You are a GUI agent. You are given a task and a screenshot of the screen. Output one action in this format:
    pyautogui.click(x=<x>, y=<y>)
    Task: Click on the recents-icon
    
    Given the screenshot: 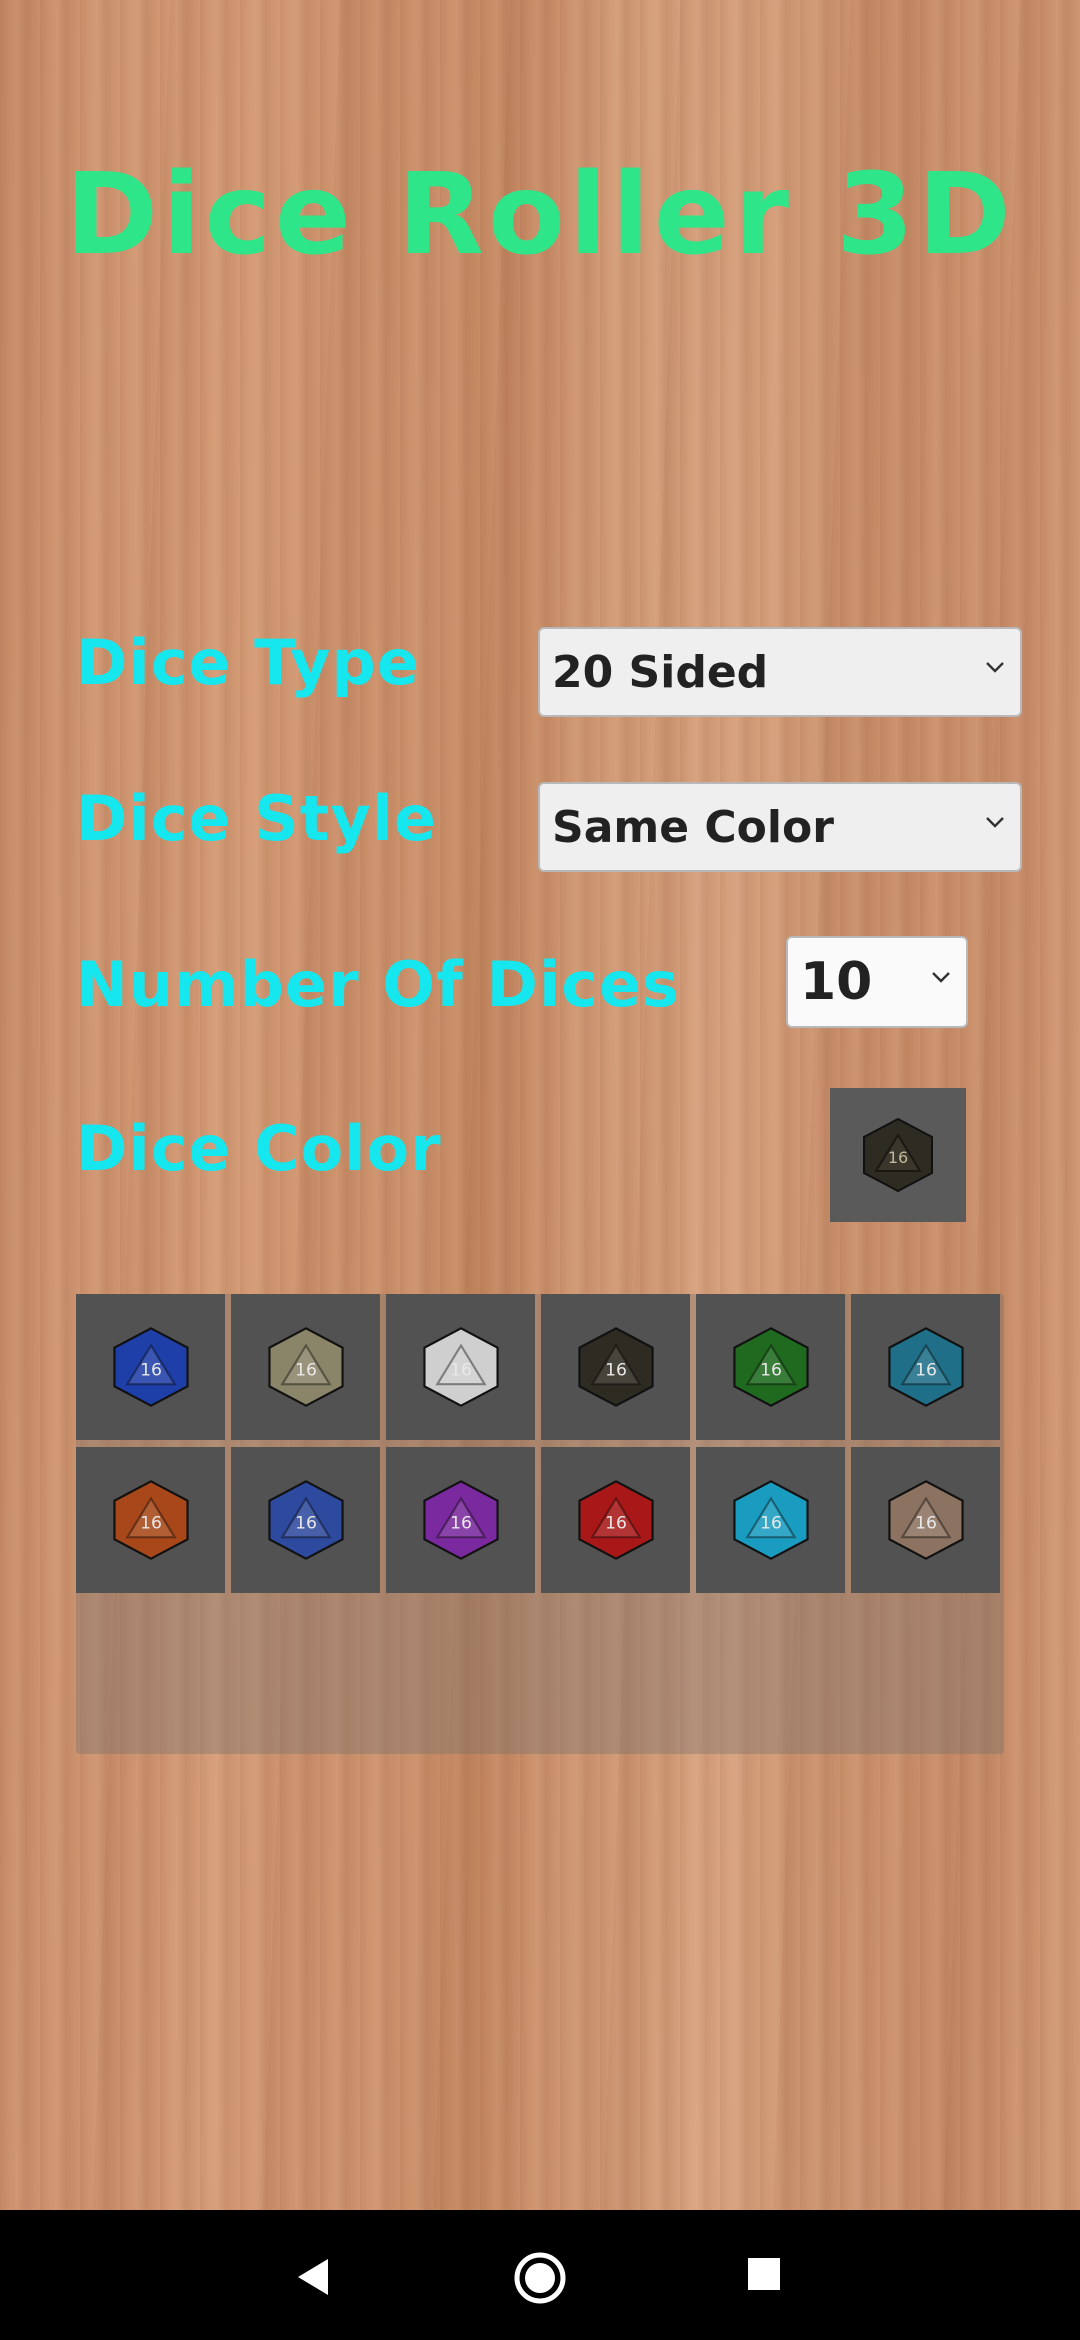 What is the action you would take?
    pyautogui.click(x=764, y=2274)
    